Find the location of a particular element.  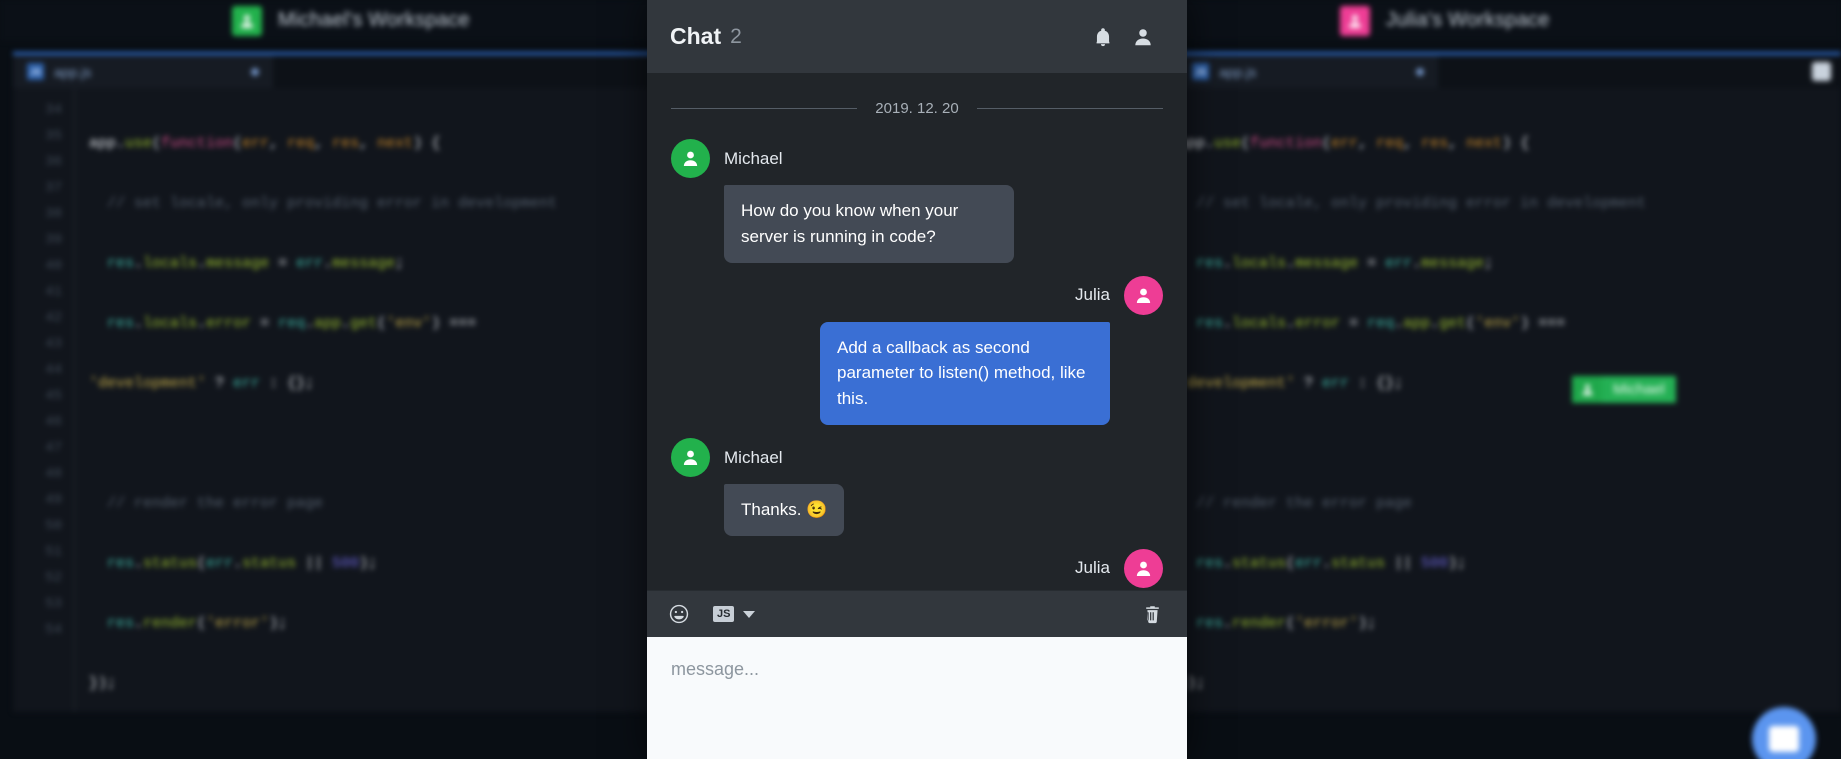

language-selector: JS is located at coordinates (734, 614).